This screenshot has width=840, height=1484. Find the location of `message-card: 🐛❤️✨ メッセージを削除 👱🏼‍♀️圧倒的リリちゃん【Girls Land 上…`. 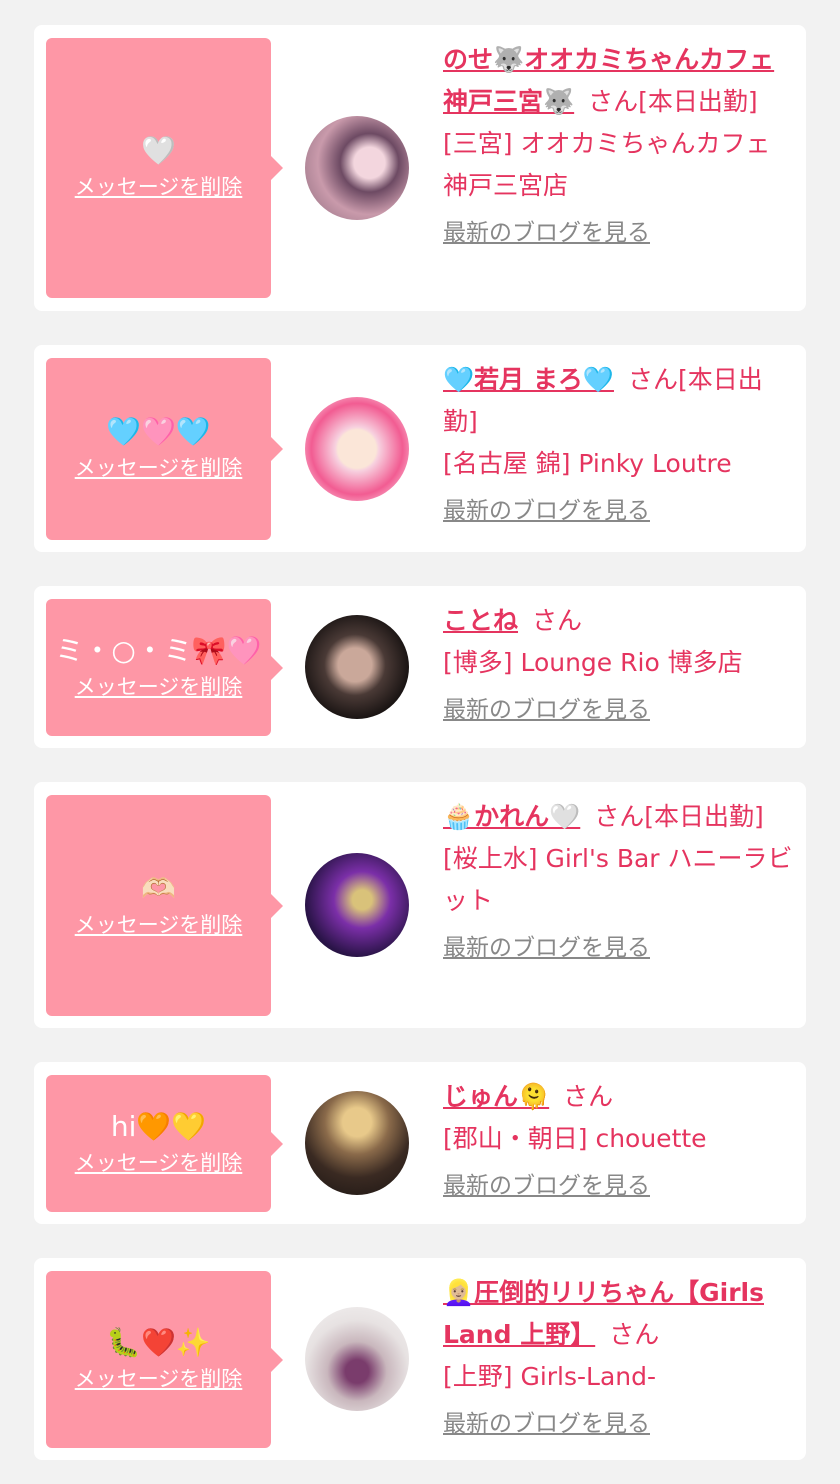

message-card: 🐛❤️✨ メッセージを削除 👱🏼‍♀️圧倒的リリちゃん【Girls Land 上… is located at coordinates (420, 1359).